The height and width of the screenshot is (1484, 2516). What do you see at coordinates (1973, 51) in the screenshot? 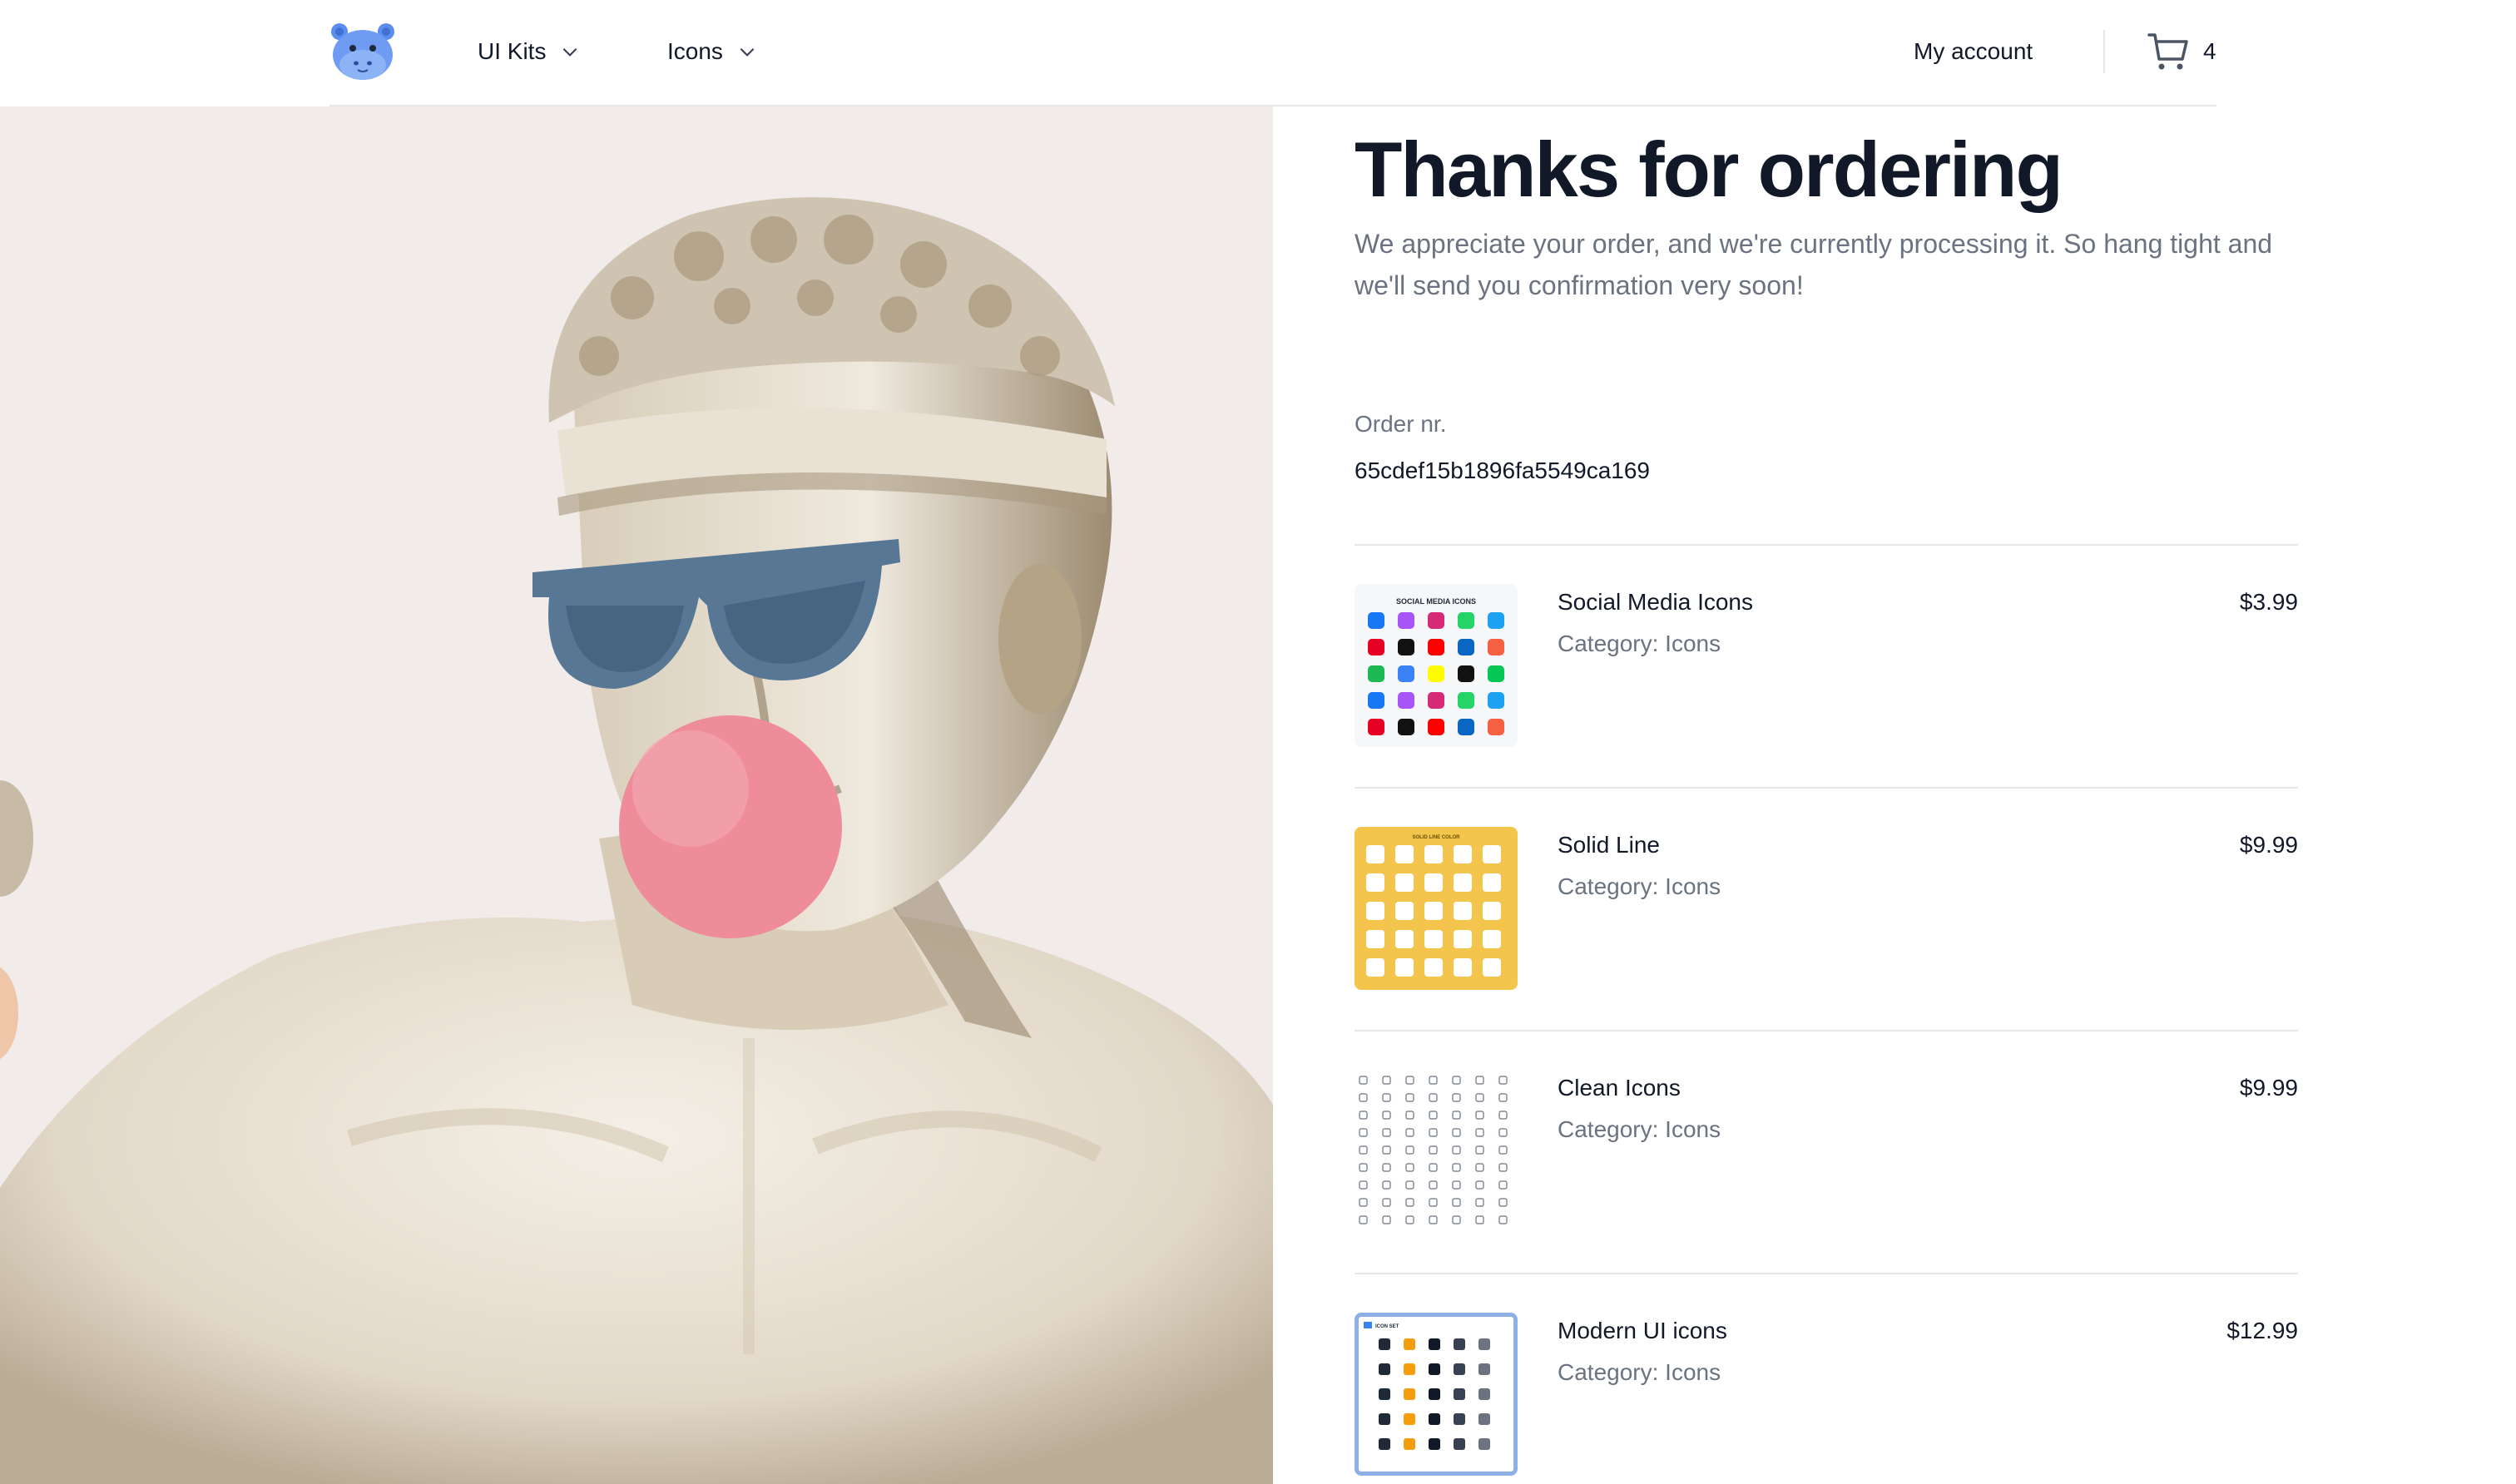
I see `my-account-link: My account` at bounding box center [1973, 51].